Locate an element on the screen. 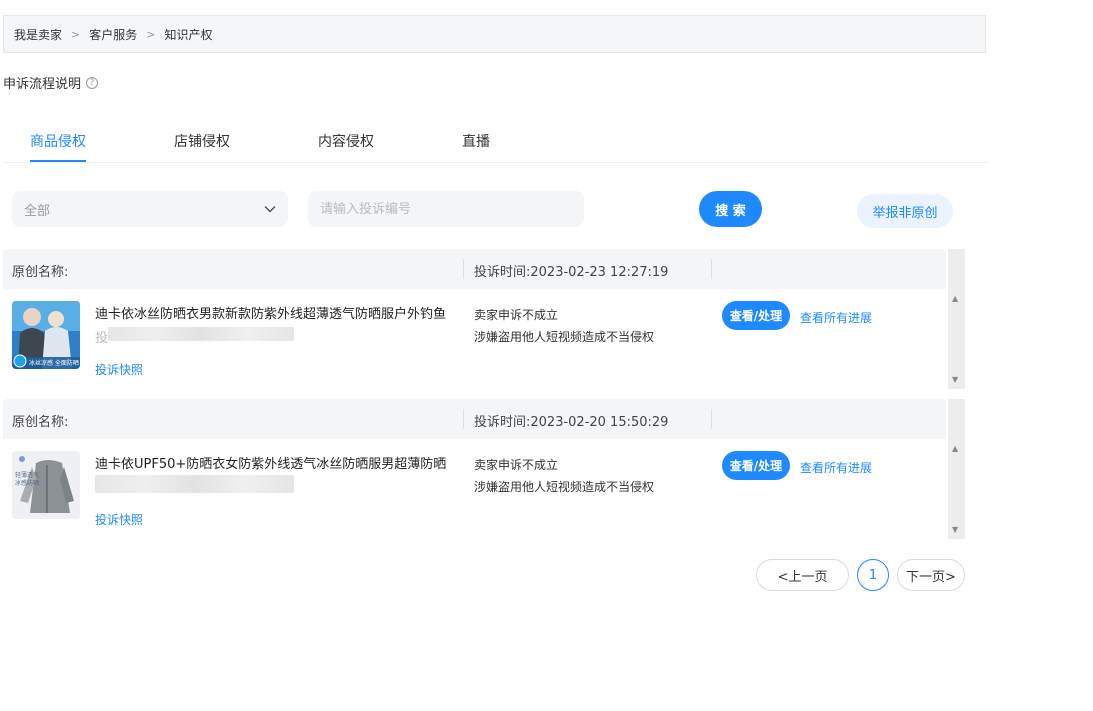 The image size is (1093, 711). breadcrumb-item-service: 客户服务 is located at coordinates (113, 34).